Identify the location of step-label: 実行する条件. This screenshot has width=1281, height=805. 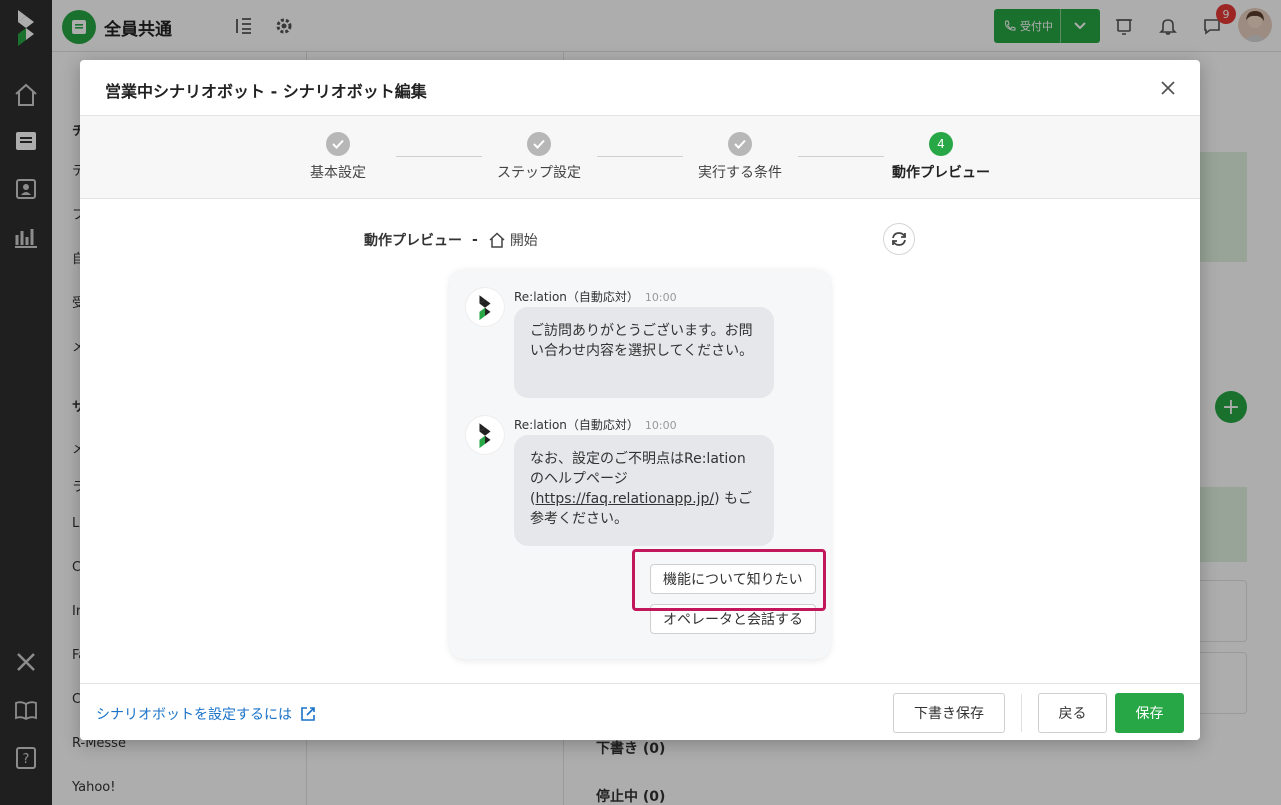
(740, 173).